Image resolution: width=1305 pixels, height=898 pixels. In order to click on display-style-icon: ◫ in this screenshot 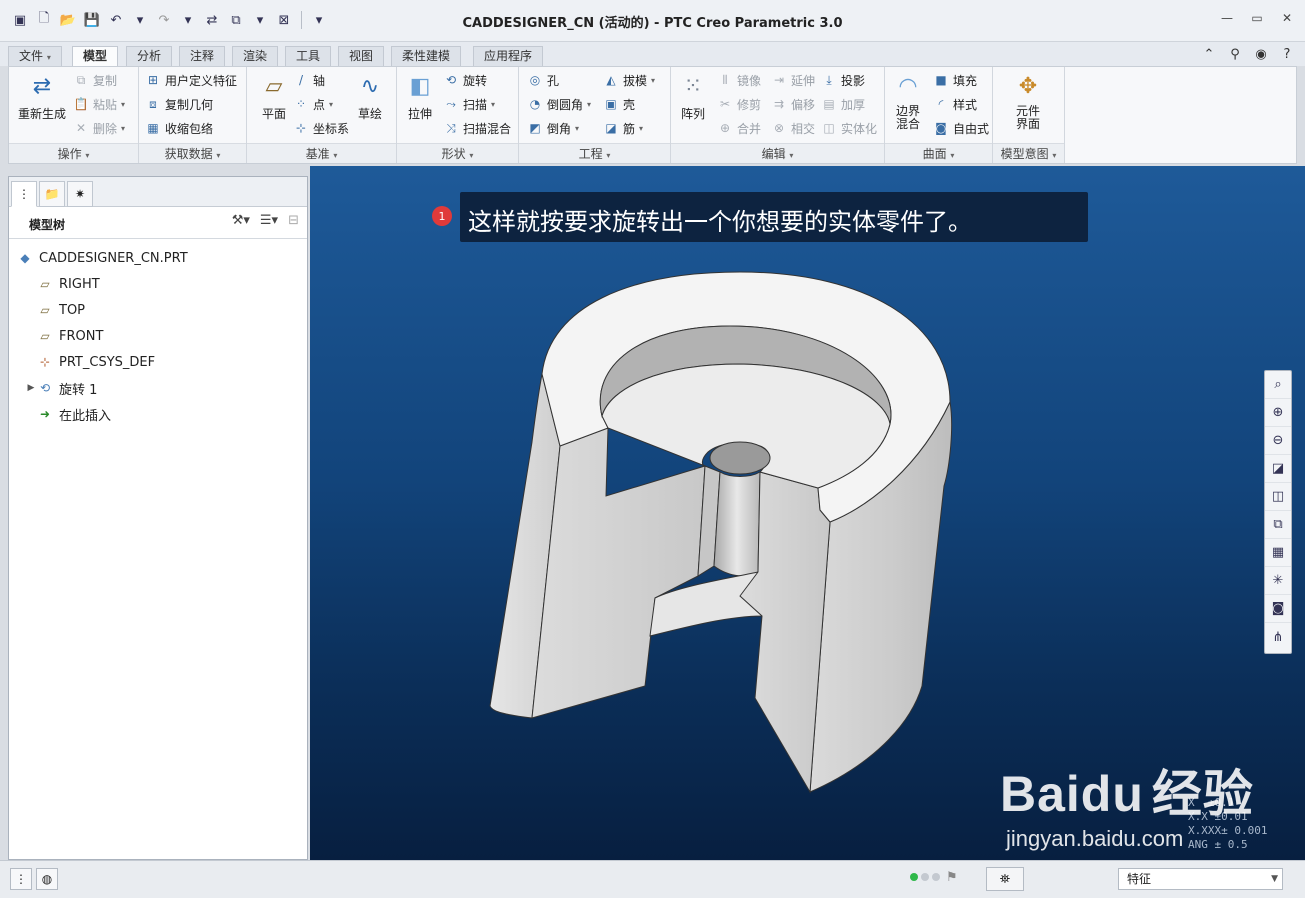, I will do `click(1278, 497)`.